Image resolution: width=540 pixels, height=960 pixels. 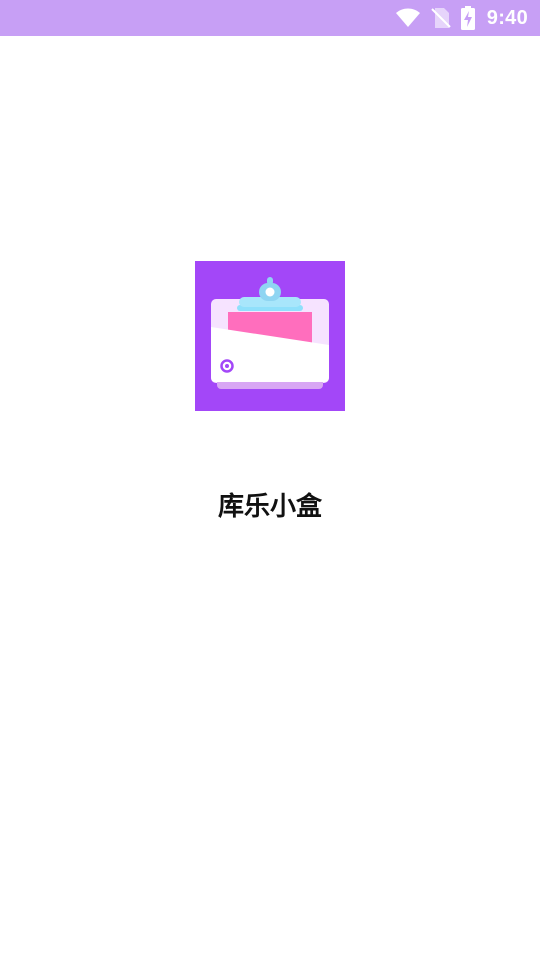 What do you see at coordinates (441, 18) in the screenshot?
I see `no-sim-icon` at bounding box center [441, 18].